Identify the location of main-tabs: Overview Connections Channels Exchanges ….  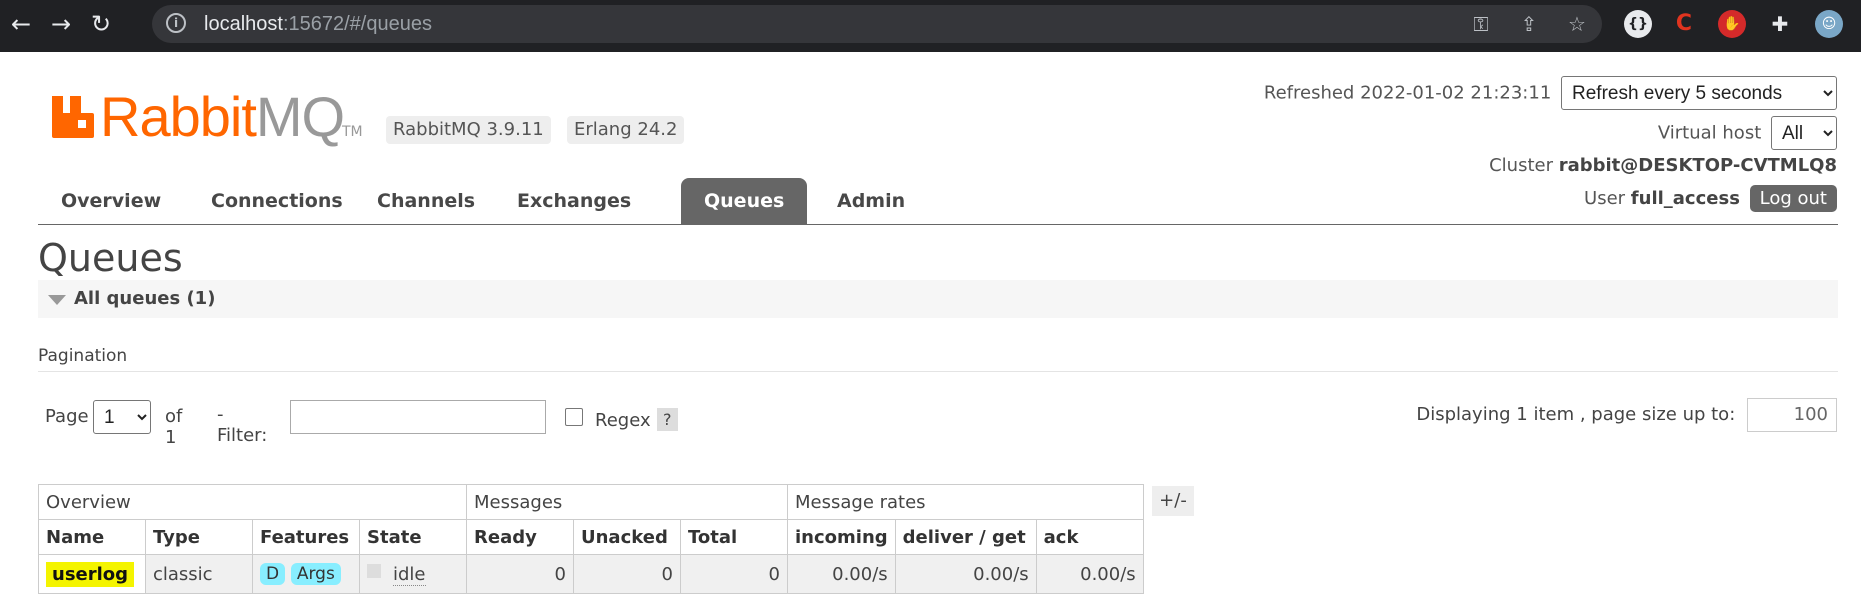
(938, 201).